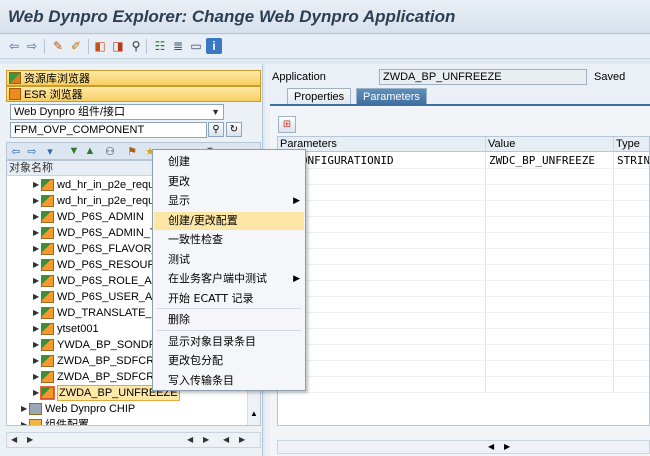  What do you see at coordinates (76, 46) in the screenshot?
I see `display-change-icon: ✐` at bounding box center [76, 46].